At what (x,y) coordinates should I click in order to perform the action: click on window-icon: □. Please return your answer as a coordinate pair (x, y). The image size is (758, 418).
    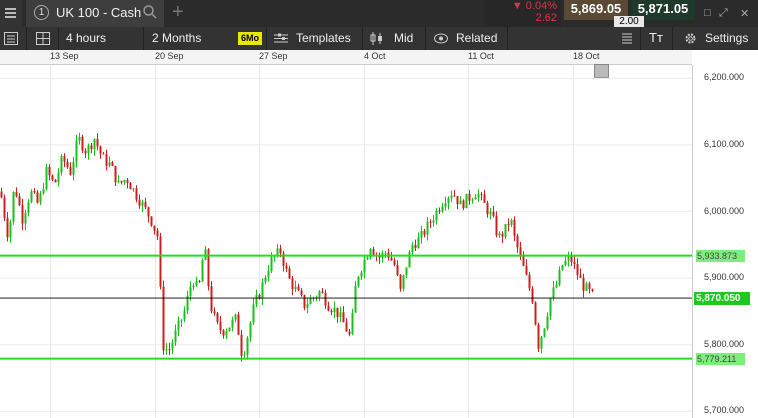
    Looking at the image, I should click on (707, 13).